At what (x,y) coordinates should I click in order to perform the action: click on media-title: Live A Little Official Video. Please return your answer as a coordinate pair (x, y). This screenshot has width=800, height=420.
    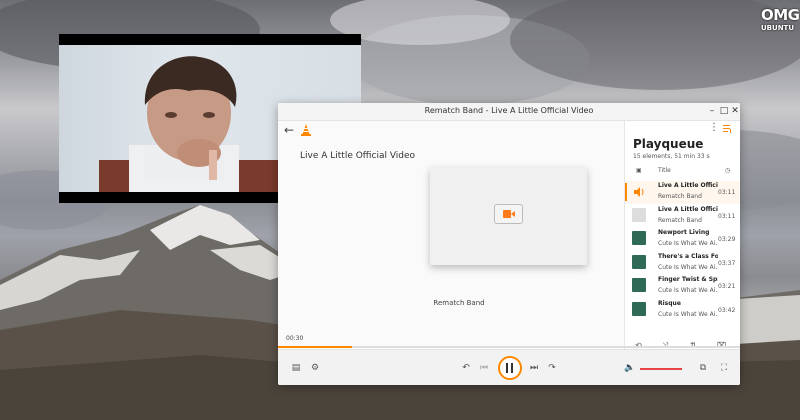
    Looking at the image, I should click on (358, 156).